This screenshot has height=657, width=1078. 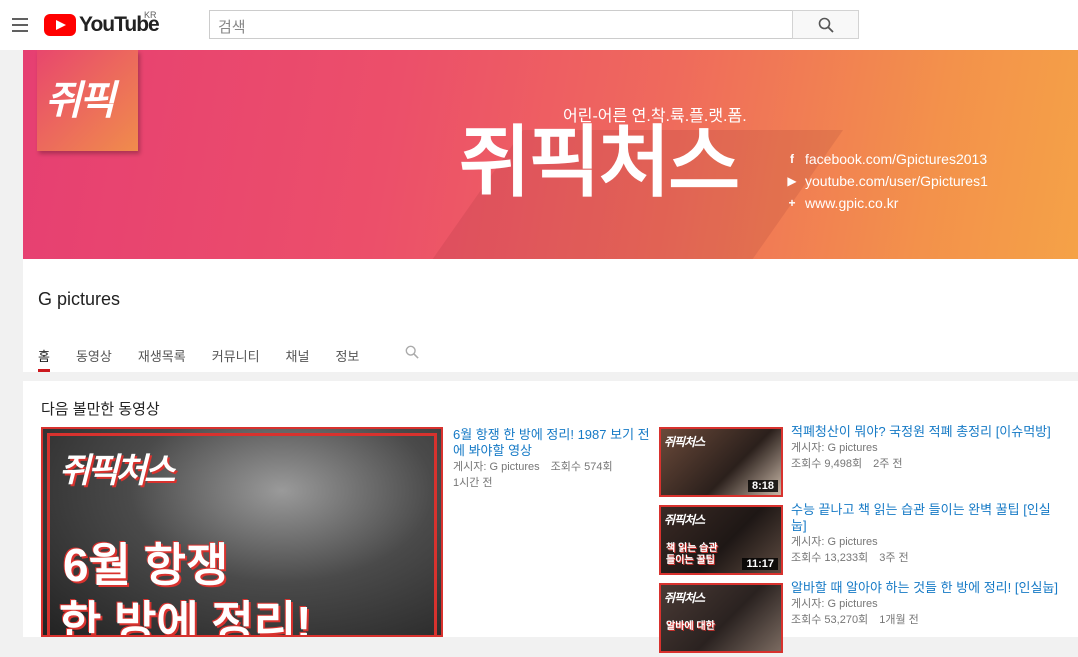 What do you see at coordinates (581, 467) in the screenshot?
I see `featured-views: 조회수 574회` at bounding box center [581, 467].